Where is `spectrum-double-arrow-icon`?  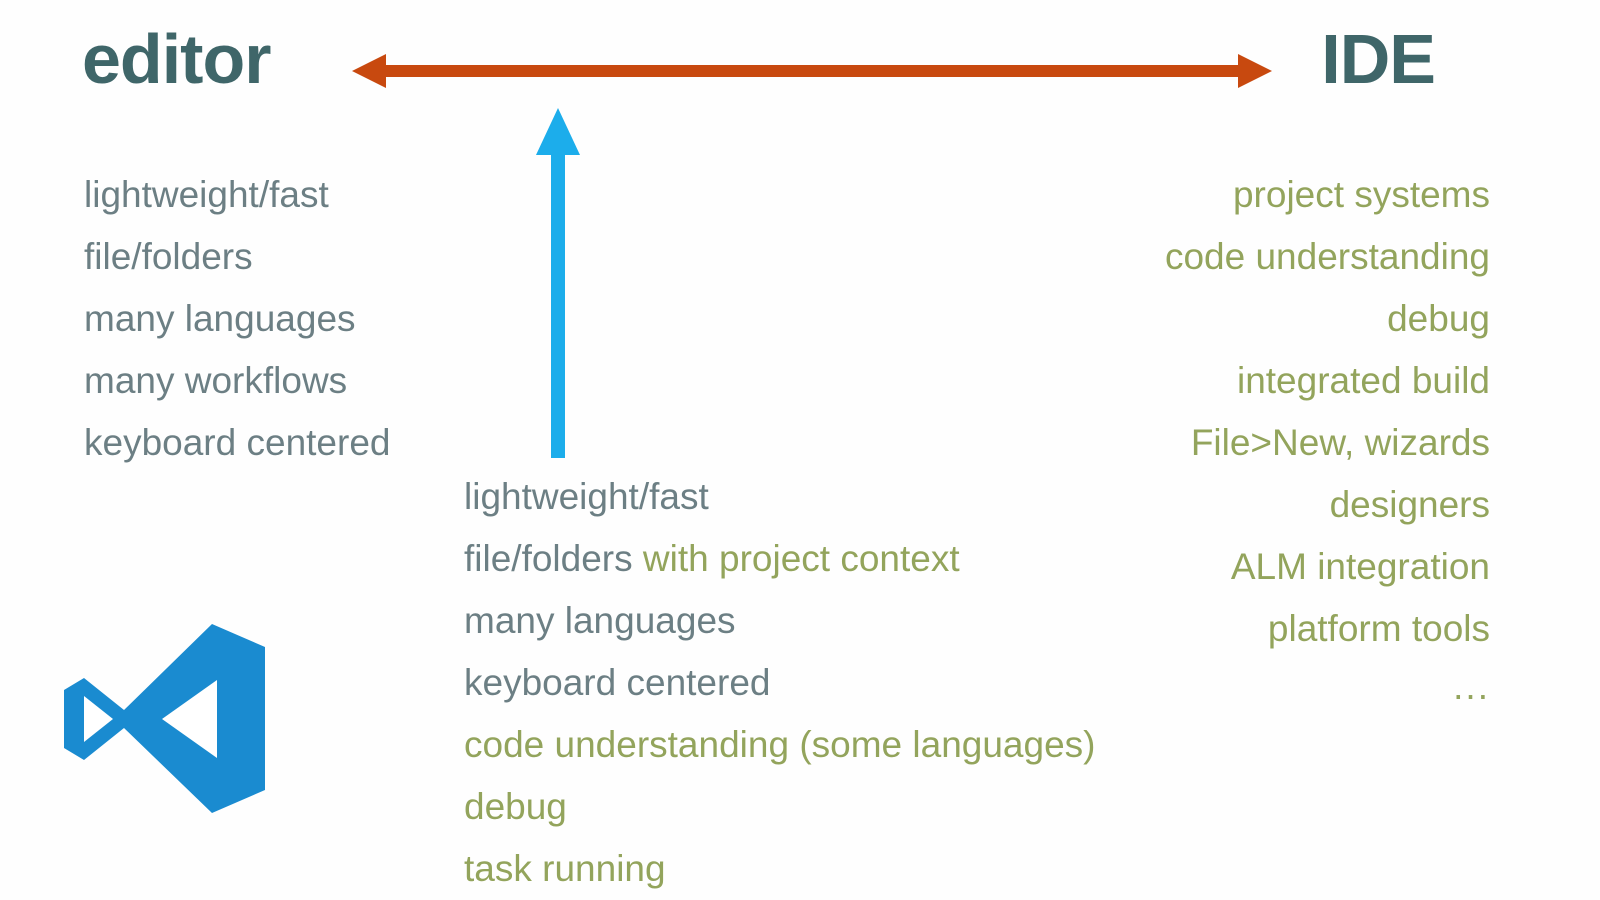
spectrum-double-arrow-icon is located at coordinates (812, 71).